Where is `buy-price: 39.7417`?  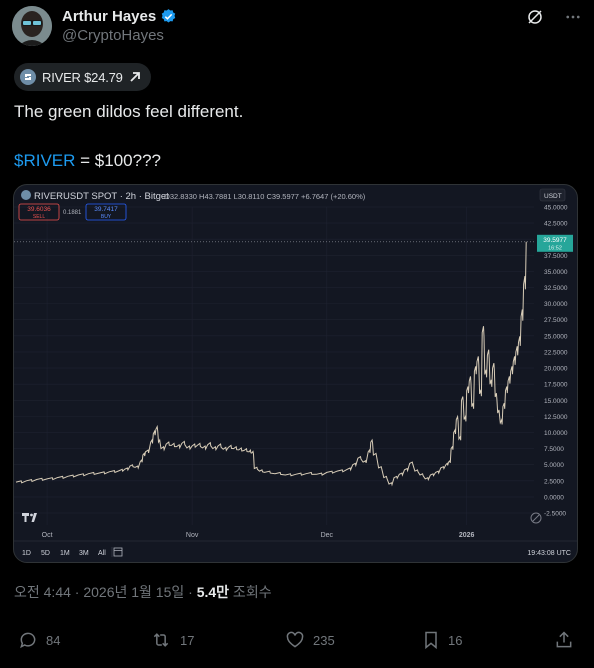
buy-price: 39.7417 is located at coordinates (106, 209).